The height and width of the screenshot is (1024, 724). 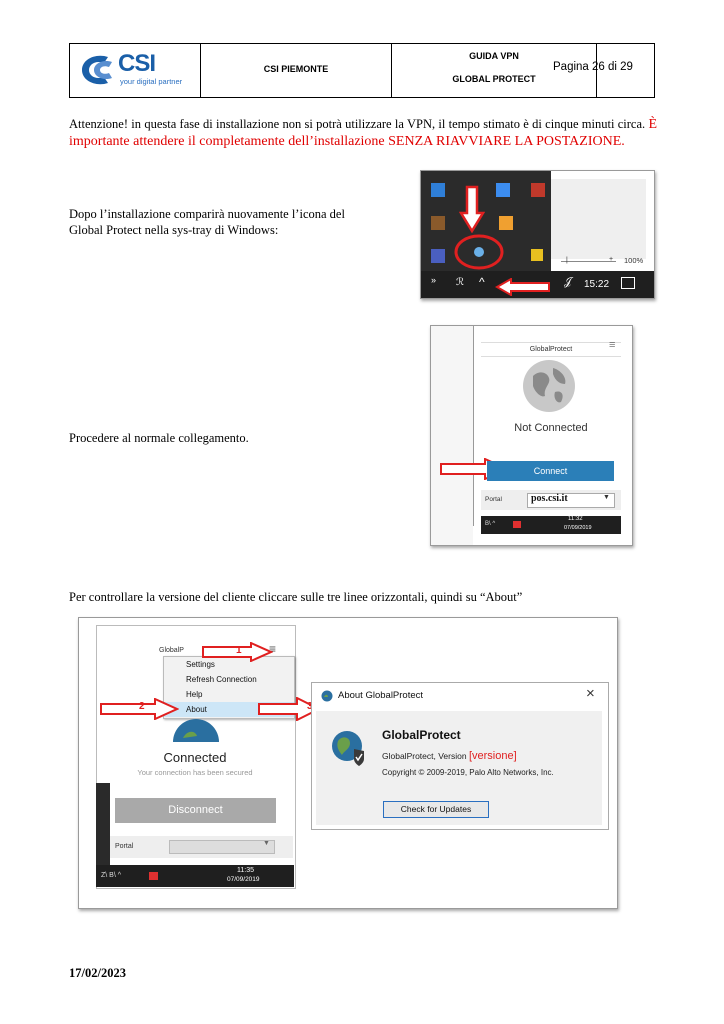 What do you see at coordinates (593, 67) in the screenshot?
I see `page-number: Pagina 26 di 29` at bounding box center [593, 67].